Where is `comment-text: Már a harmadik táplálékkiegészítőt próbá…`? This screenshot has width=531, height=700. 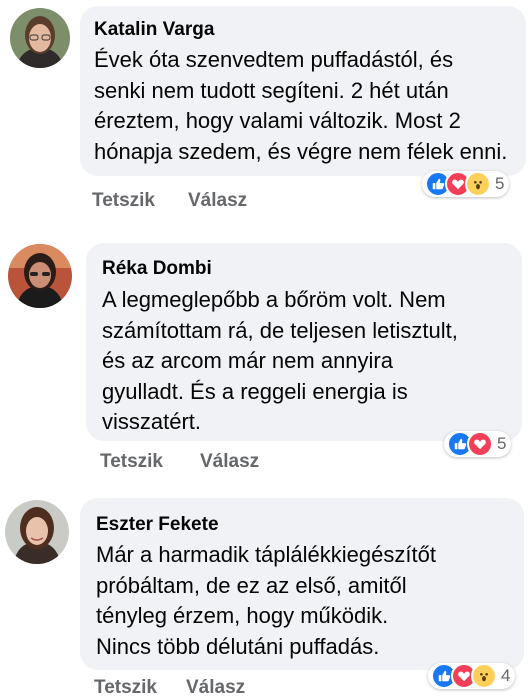 comment-text: Már a harmadik táplálékkiegészítőt próbá… is located at coordinates (266, 600).